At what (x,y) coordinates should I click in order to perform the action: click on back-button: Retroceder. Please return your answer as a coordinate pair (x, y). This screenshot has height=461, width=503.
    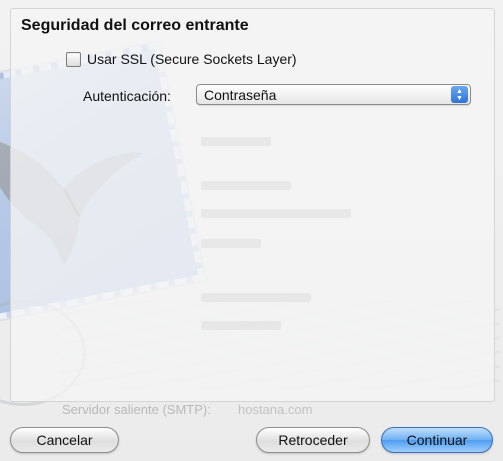
    Looking at the image, I should click on (313, 440).